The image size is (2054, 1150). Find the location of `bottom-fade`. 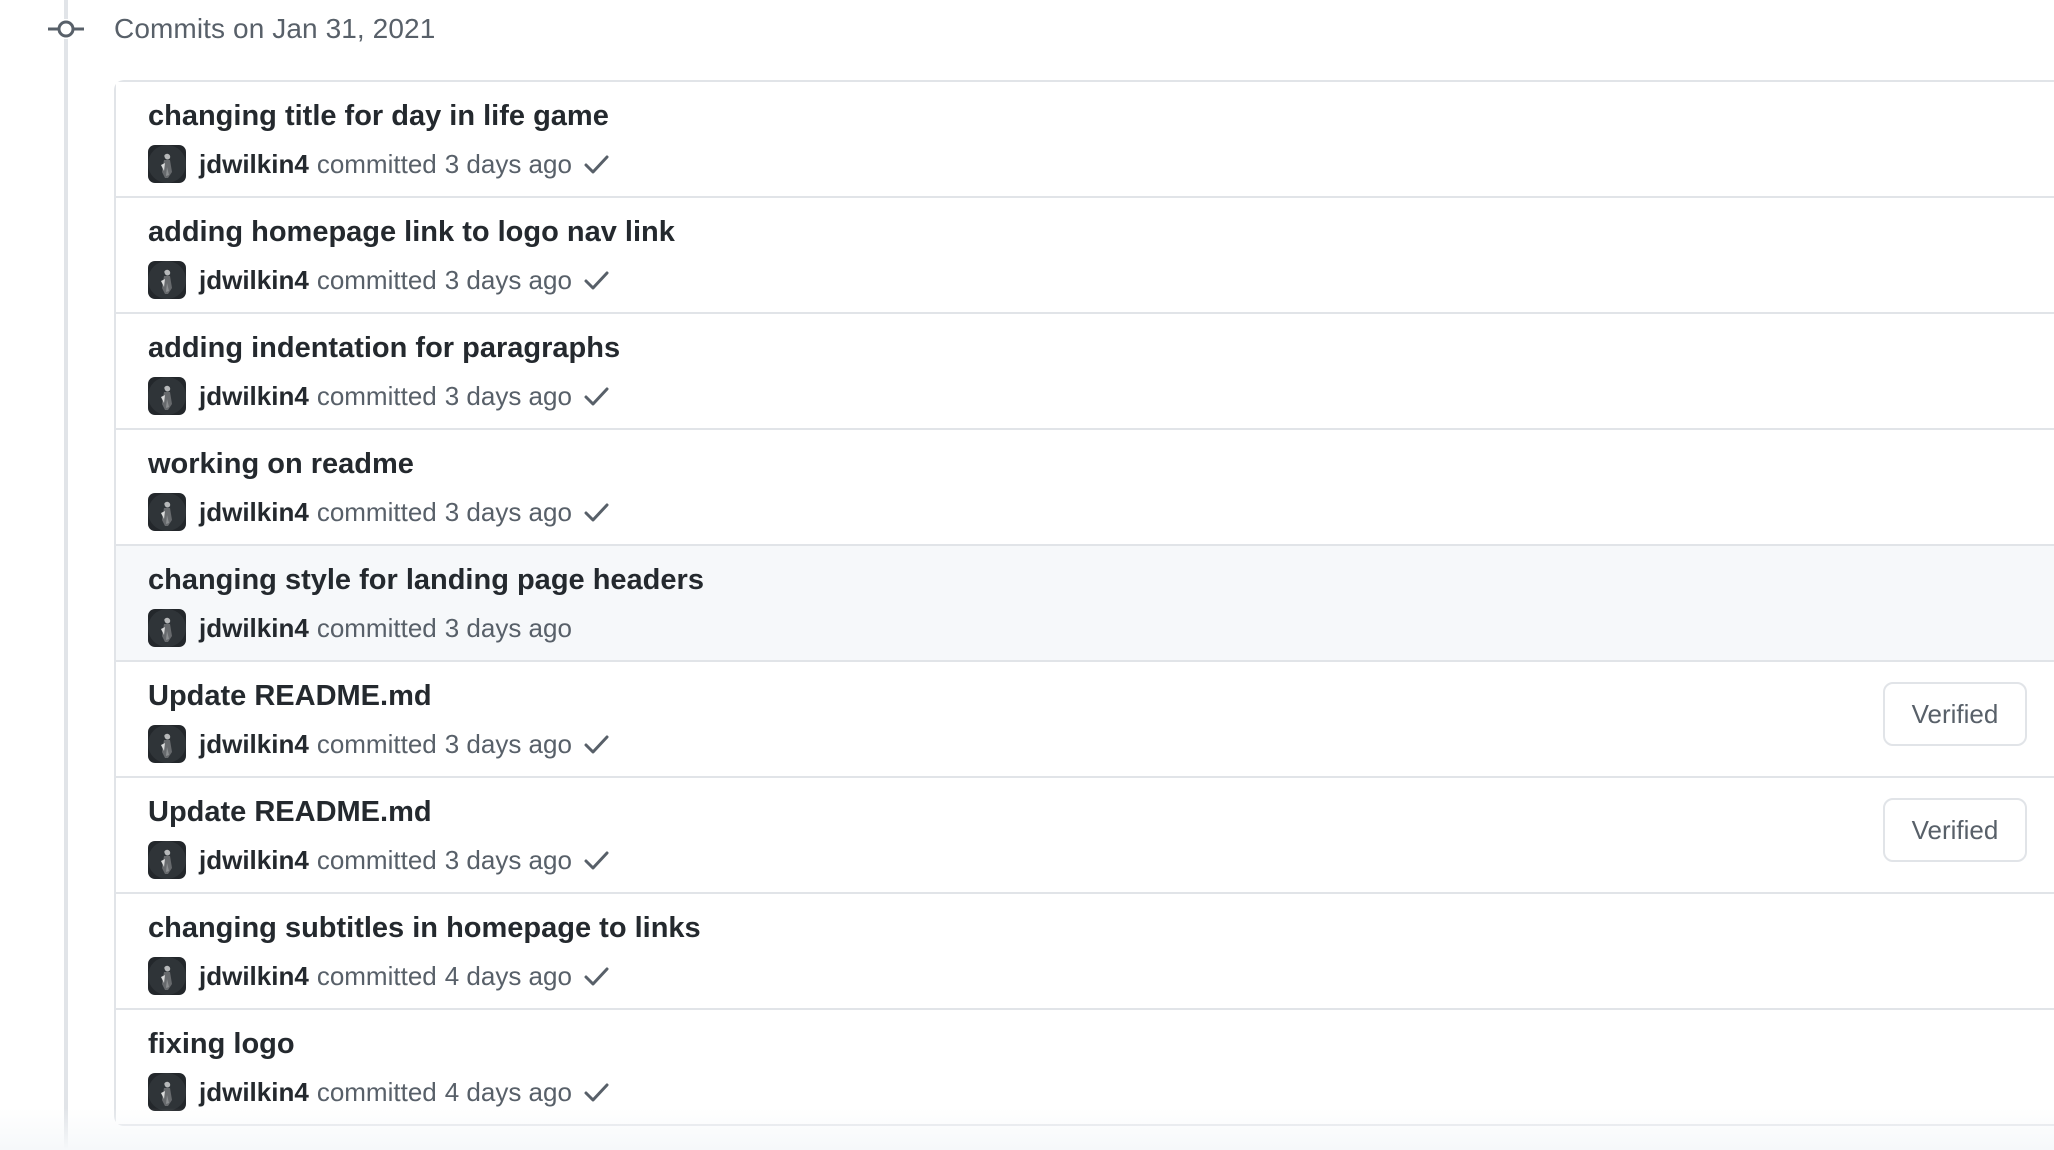

bottom-fade is located at coordinates (1027, 1129).